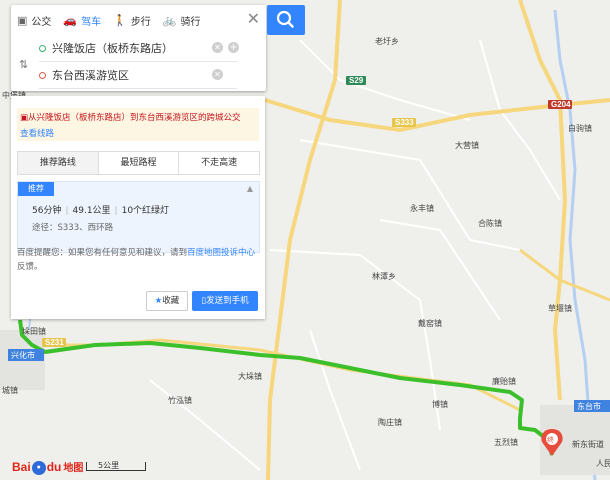 The height and width of the screenshot is (483, 610). Describe the element at coordinates (217, 74) in the screenshot. I see `clear-end-icon: ✕` at that location.